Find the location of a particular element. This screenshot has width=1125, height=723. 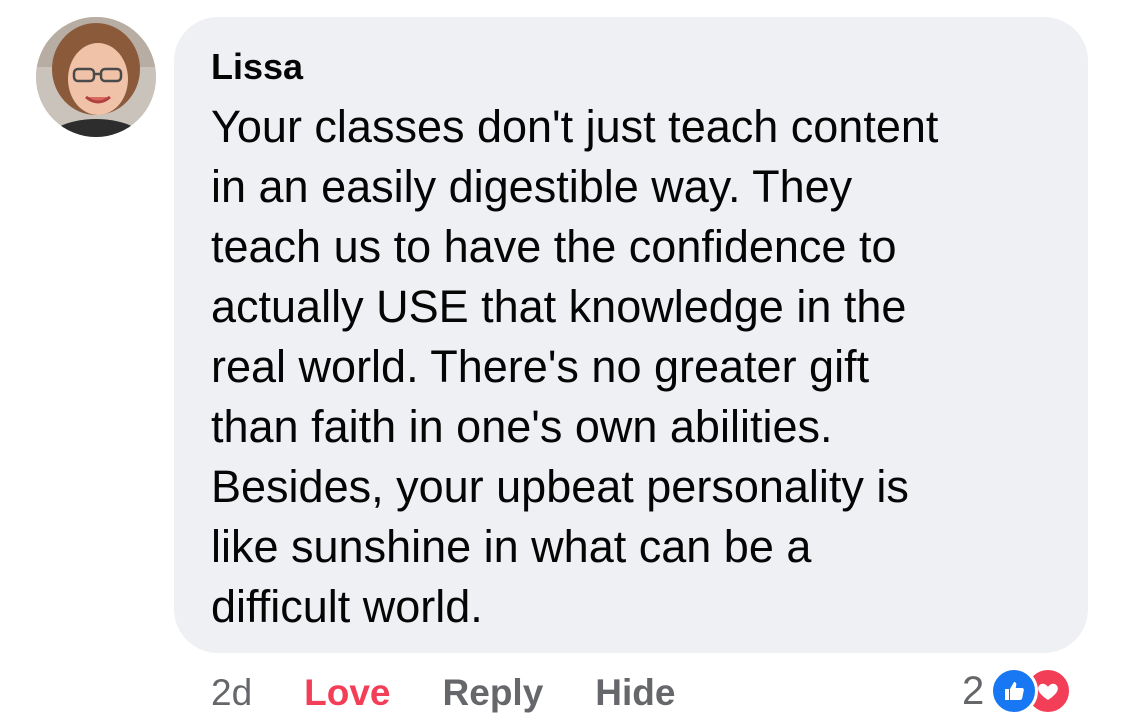

comment-text-line: than faith in one's own abilities. is located at coordinates (522, 426).